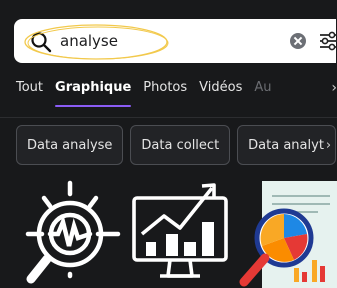 The image size is (337, 288). I want to click on tab-photos: Photos, so click(165, 88).